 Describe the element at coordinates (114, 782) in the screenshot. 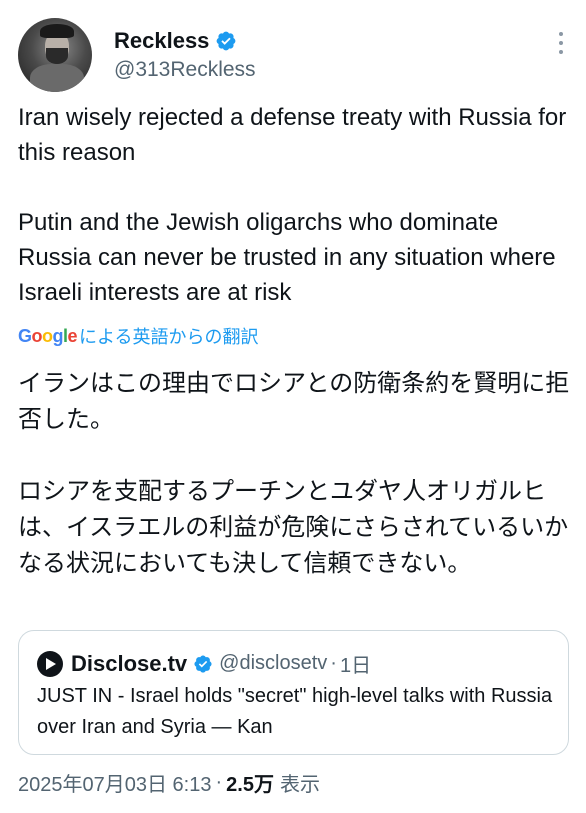

I see `timestamp: 2025年07月03日 6:13` at that location.